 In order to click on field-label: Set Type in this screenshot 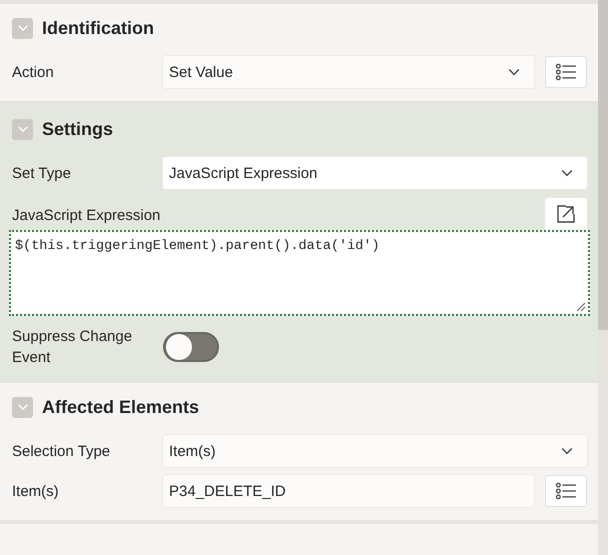, I will do `click(42, 173)`.